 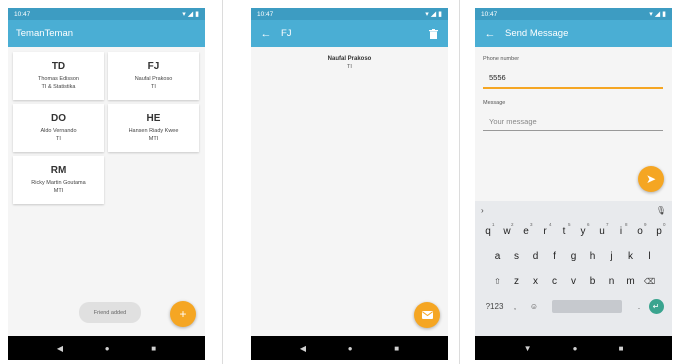 I want to click on key: j, so click(x=611, y=256).